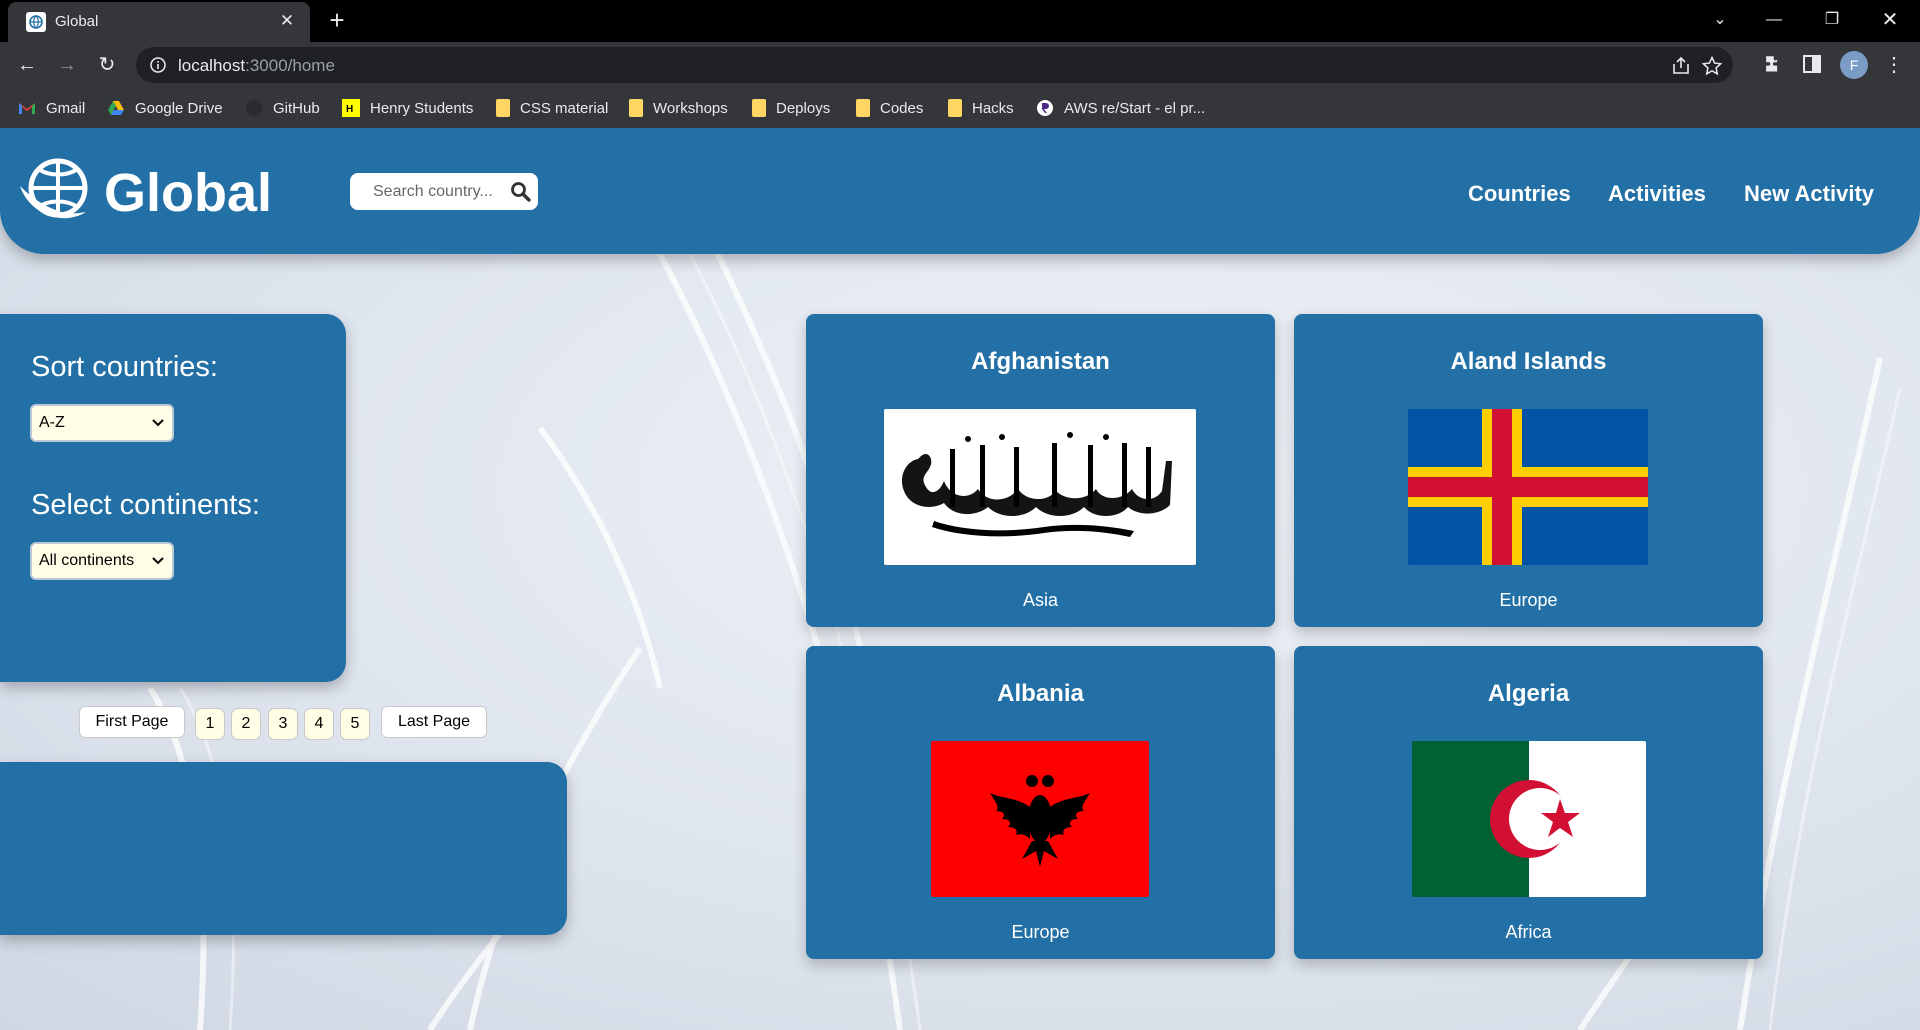 Image resolution: width=1920 pixels, height=1030 pixels. What do you see at coordinates (283, 848) in the screenshot?
I see `pagination-panel` at bounding box center [283, 848].